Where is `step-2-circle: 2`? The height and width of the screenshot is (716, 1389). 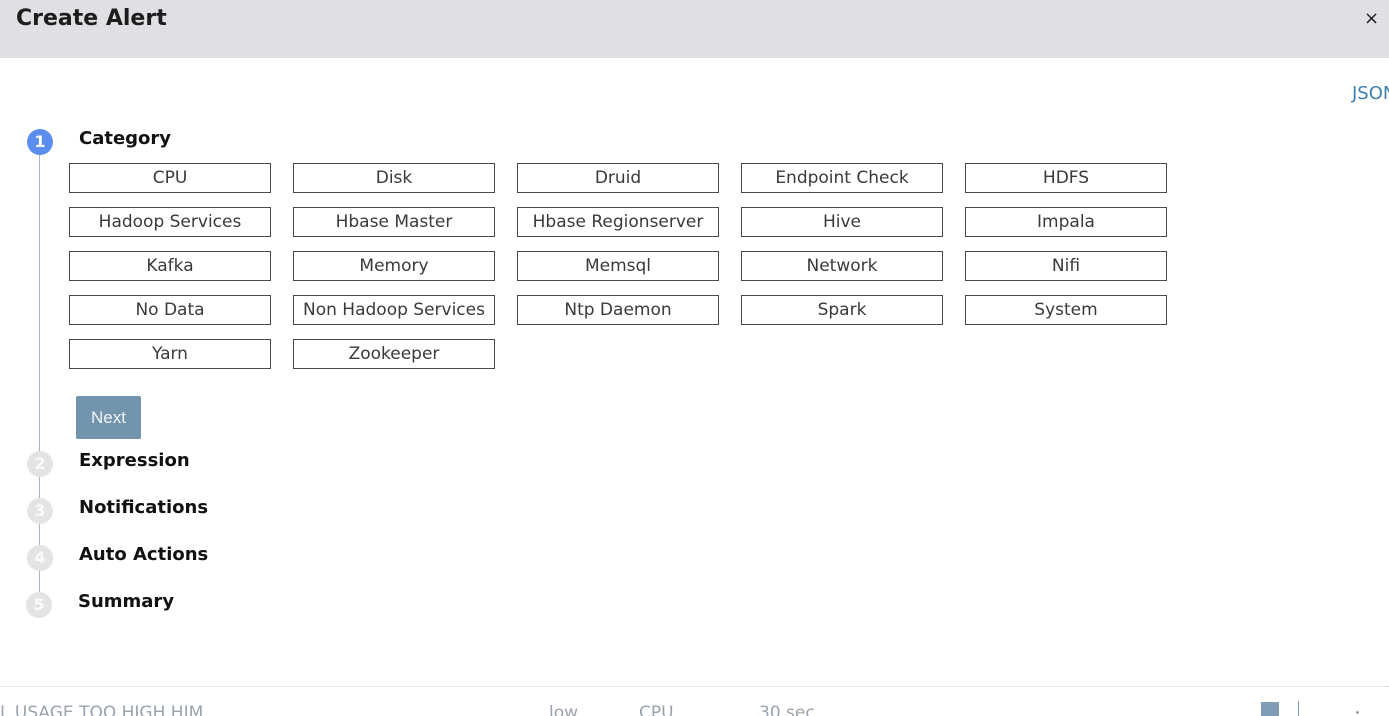 step-2-circle: 2 is located at coordinates (40, 464).